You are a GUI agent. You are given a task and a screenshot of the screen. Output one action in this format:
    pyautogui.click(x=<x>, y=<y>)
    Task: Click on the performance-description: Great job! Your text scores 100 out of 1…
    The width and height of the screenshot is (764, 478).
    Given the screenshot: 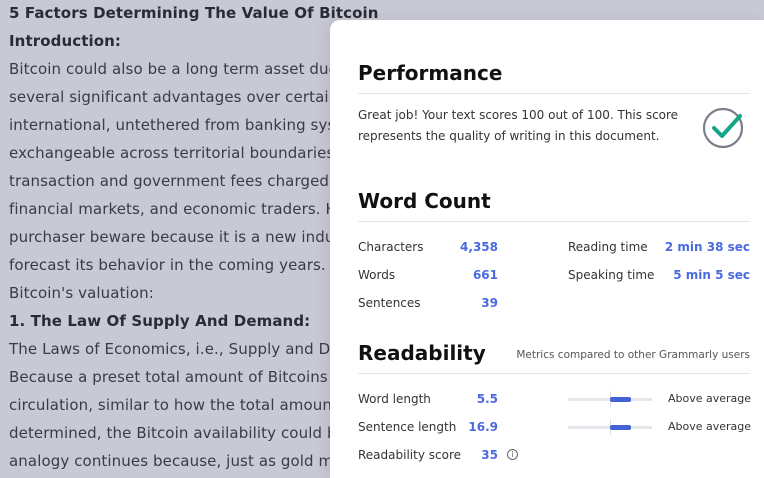 What is the action you would take?
    pyautogui.click(x=518, y=125)
    